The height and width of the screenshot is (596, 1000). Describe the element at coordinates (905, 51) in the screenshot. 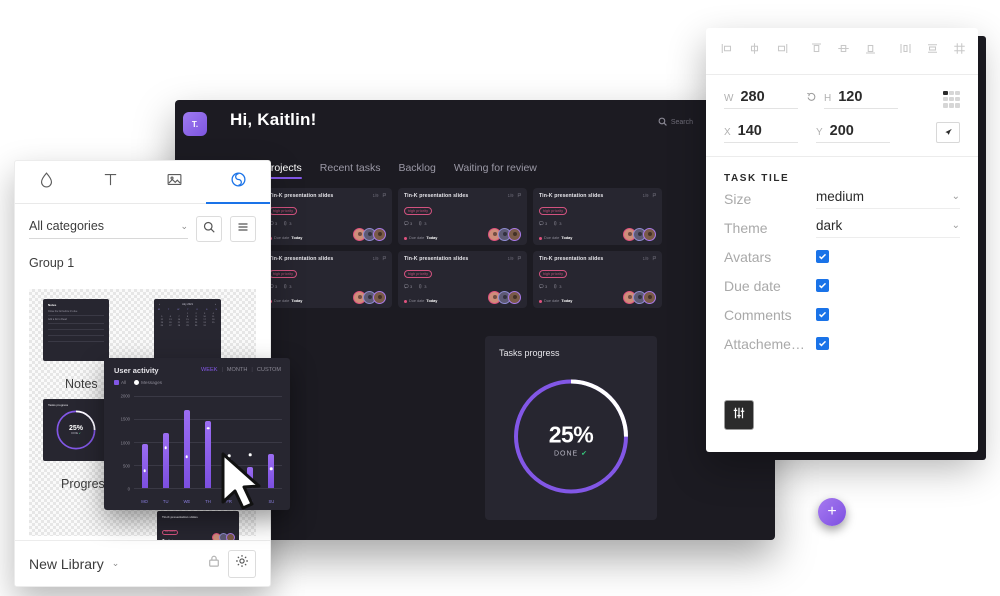

I see `distribute-horizontal-icon` at that location.